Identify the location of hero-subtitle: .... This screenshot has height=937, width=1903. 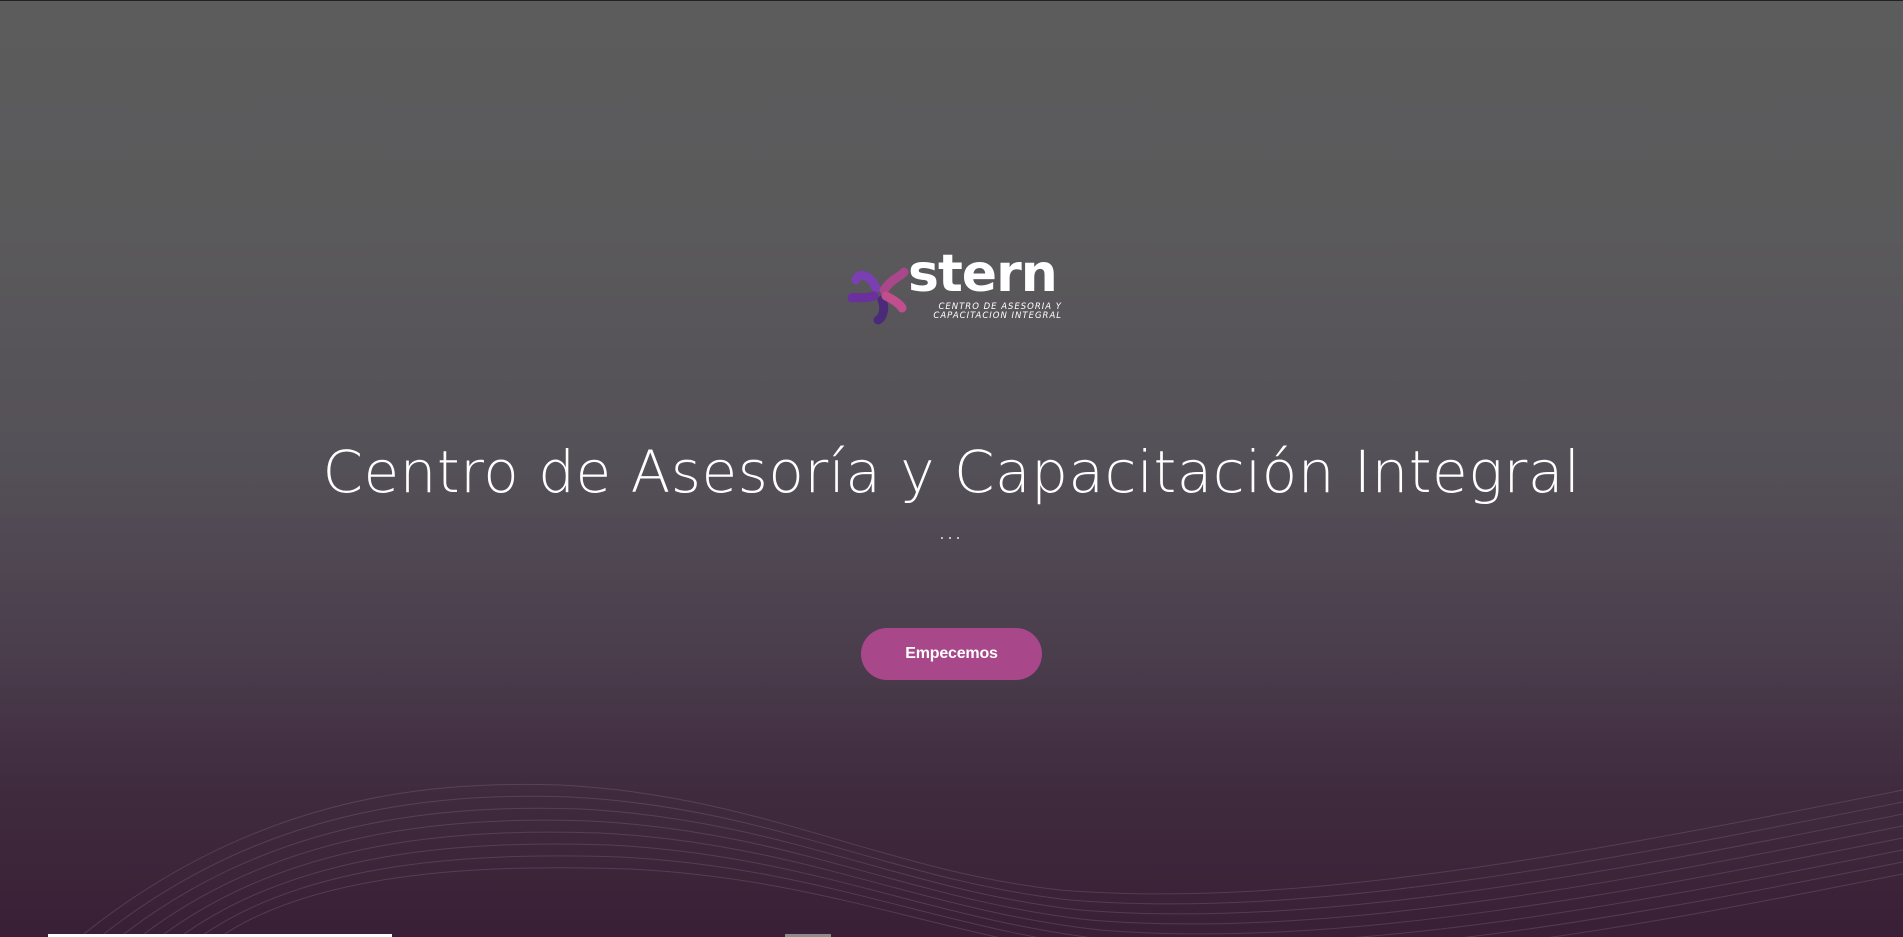
(951, 533).